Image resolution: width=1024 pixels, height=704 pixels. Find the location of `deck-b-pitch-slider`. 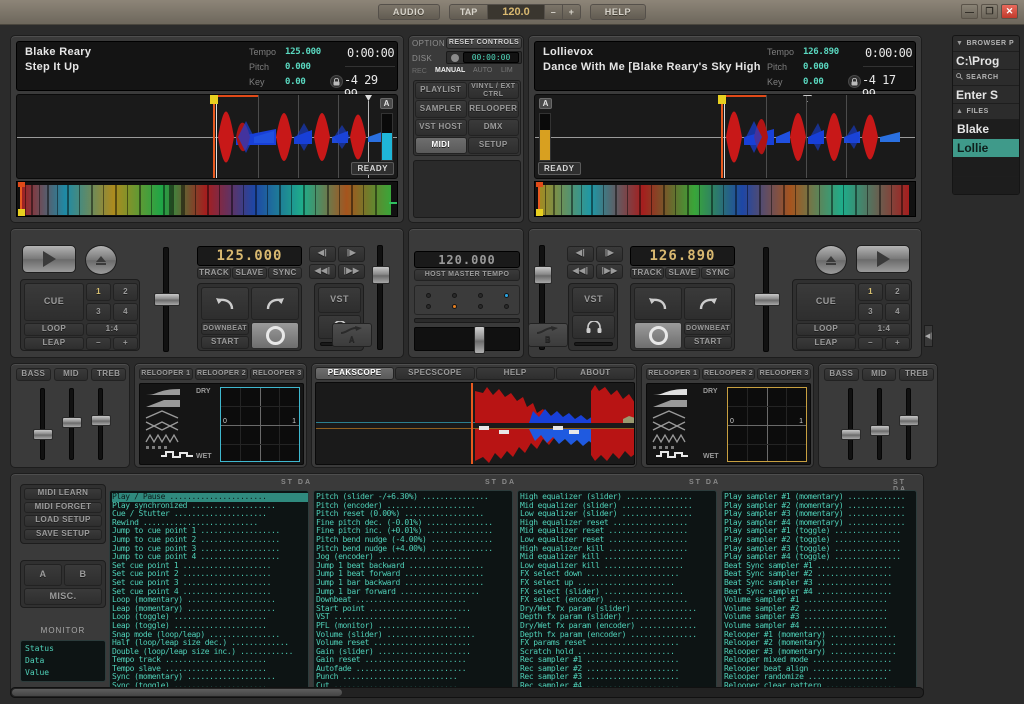

deck-b-pitch-slider is located at coordinates (767, 299).